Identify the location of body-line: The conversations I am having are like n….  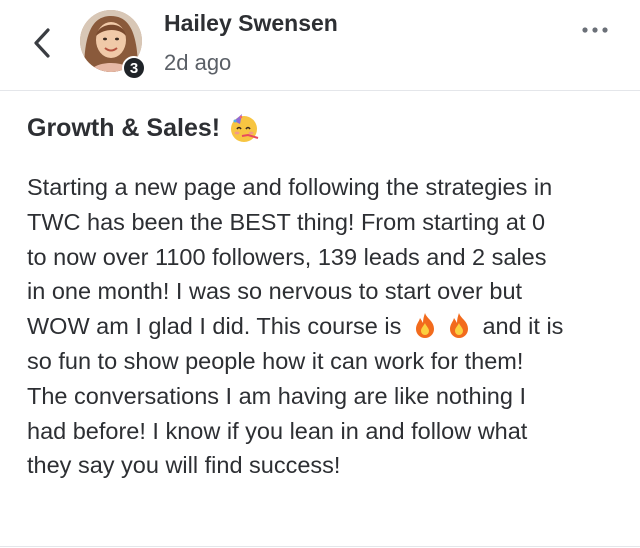
(276, 395).